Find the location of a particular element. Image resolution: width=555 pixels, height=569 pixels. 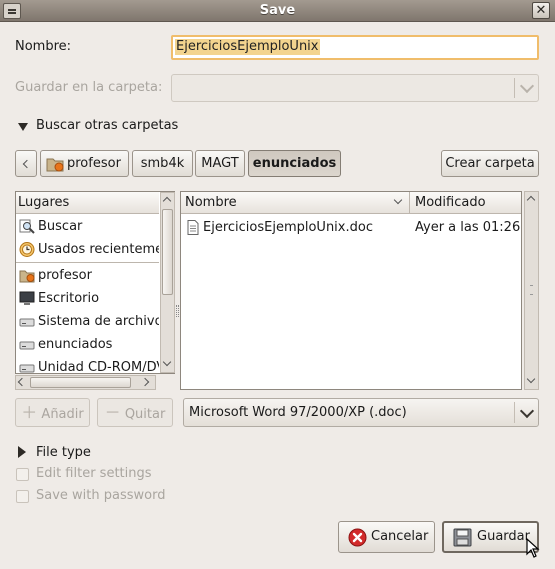

create-folder-label: Crear carpeta is located at coordinates (490, 163).